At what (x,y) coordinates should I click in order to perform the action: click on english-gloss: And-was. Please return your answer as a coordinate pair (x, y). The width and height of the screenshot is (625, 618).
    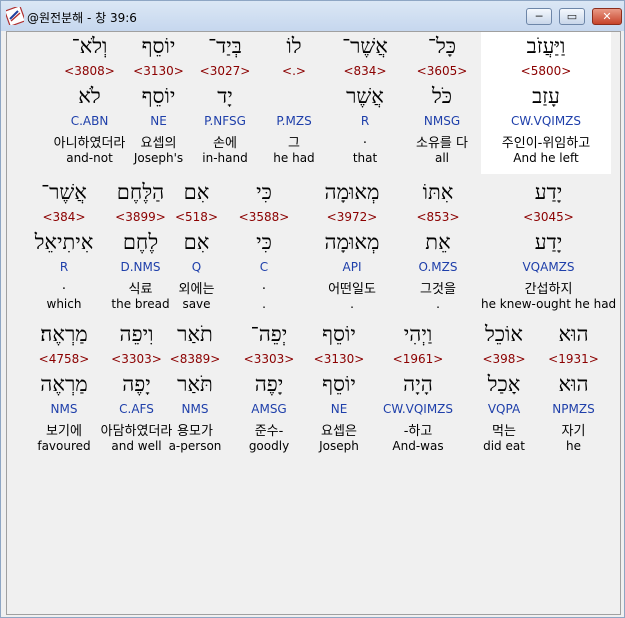
    Looking at the image, I should click on (418, 446).